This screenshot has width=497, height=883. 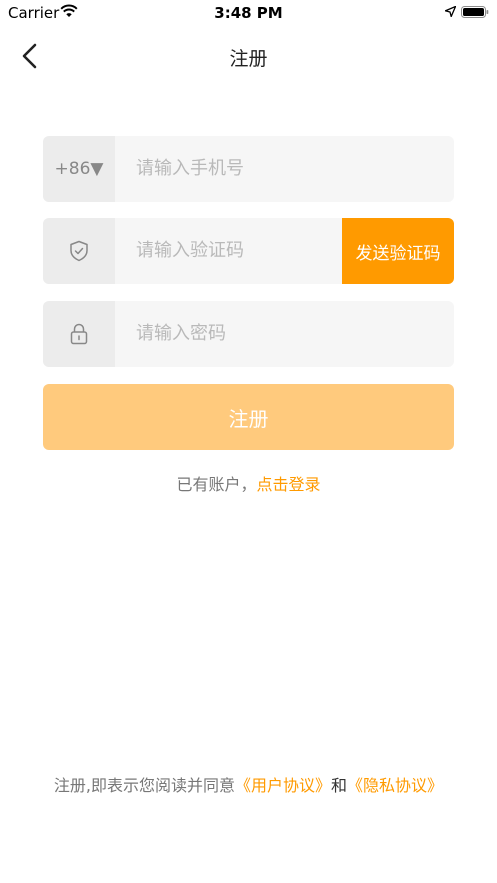 What do you see at coordinates (395, 785) in the screenshot?
I see `privacy-policy-link: 《隐私协议》` at bounding box center [395, 785].